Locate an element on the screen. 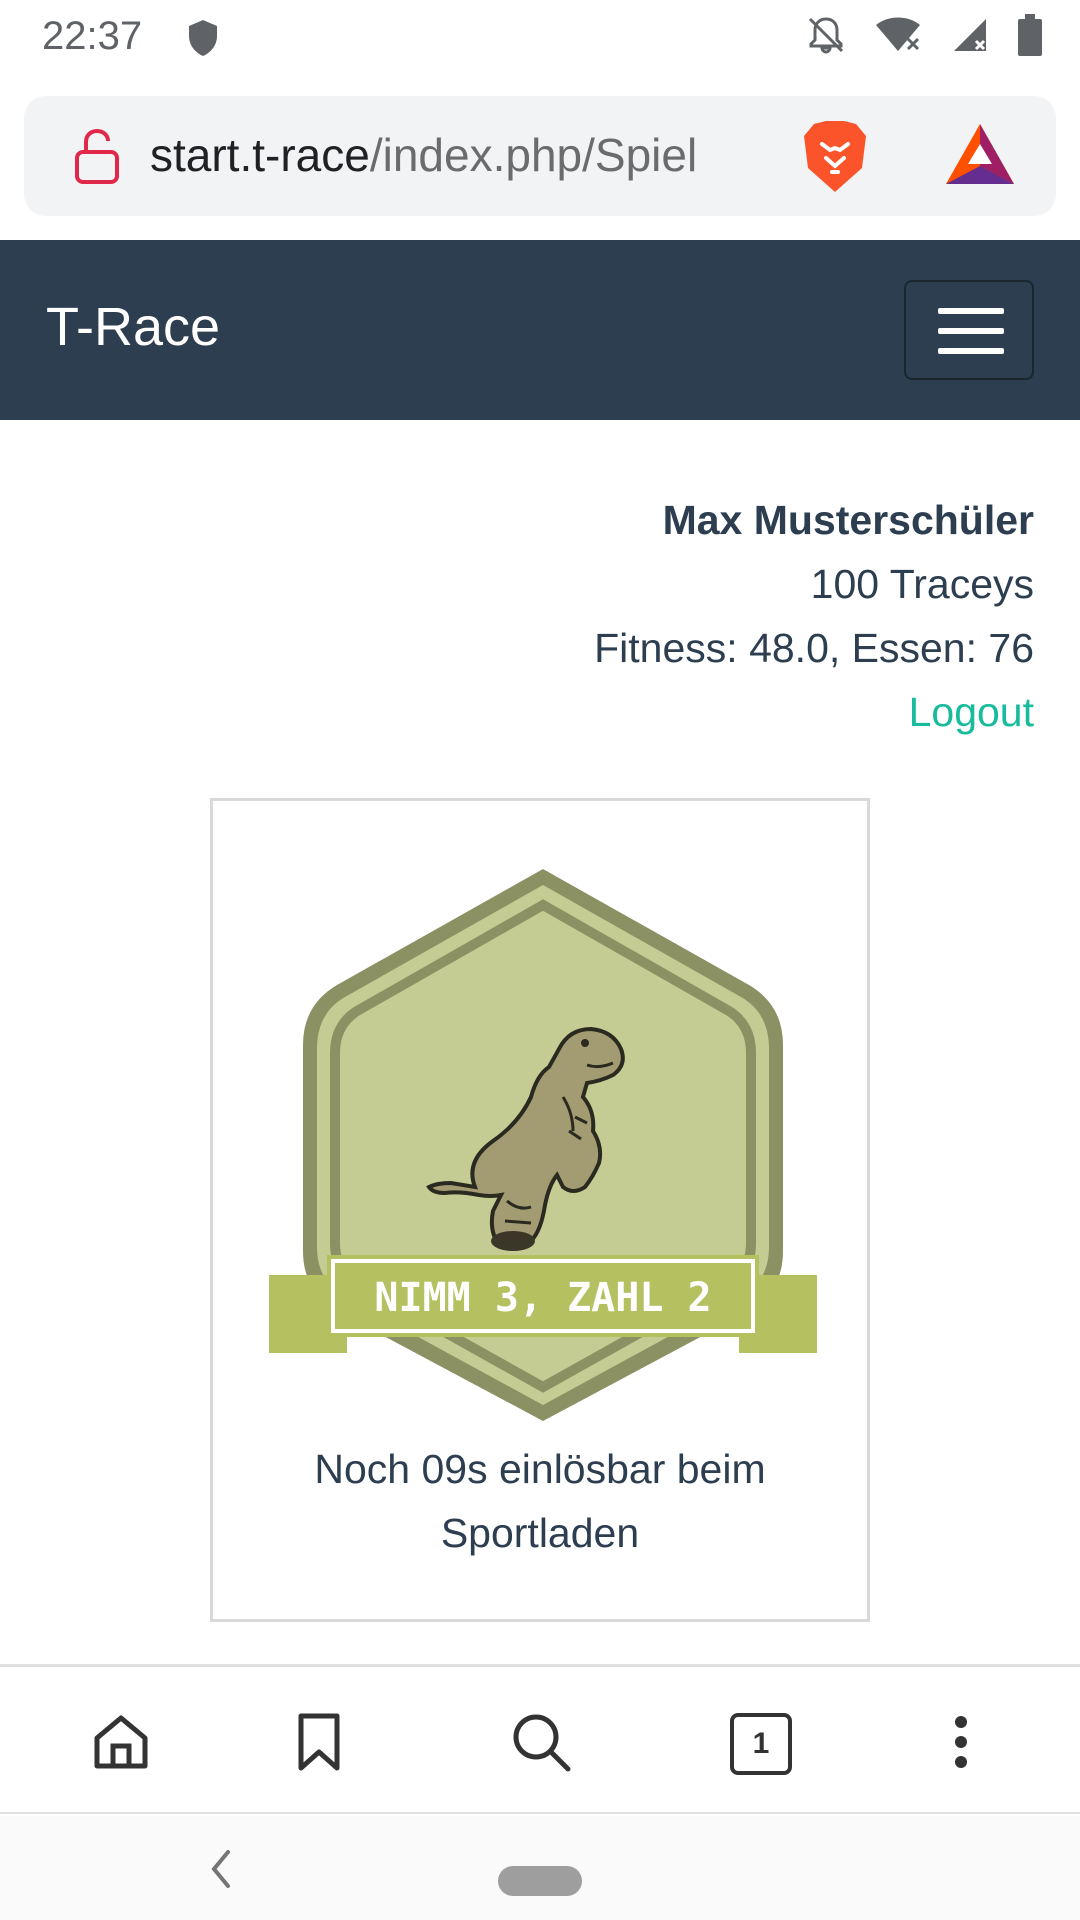  badge-text: NIMM 3, ZAHL 2 is located at coordinates (542, 1298).